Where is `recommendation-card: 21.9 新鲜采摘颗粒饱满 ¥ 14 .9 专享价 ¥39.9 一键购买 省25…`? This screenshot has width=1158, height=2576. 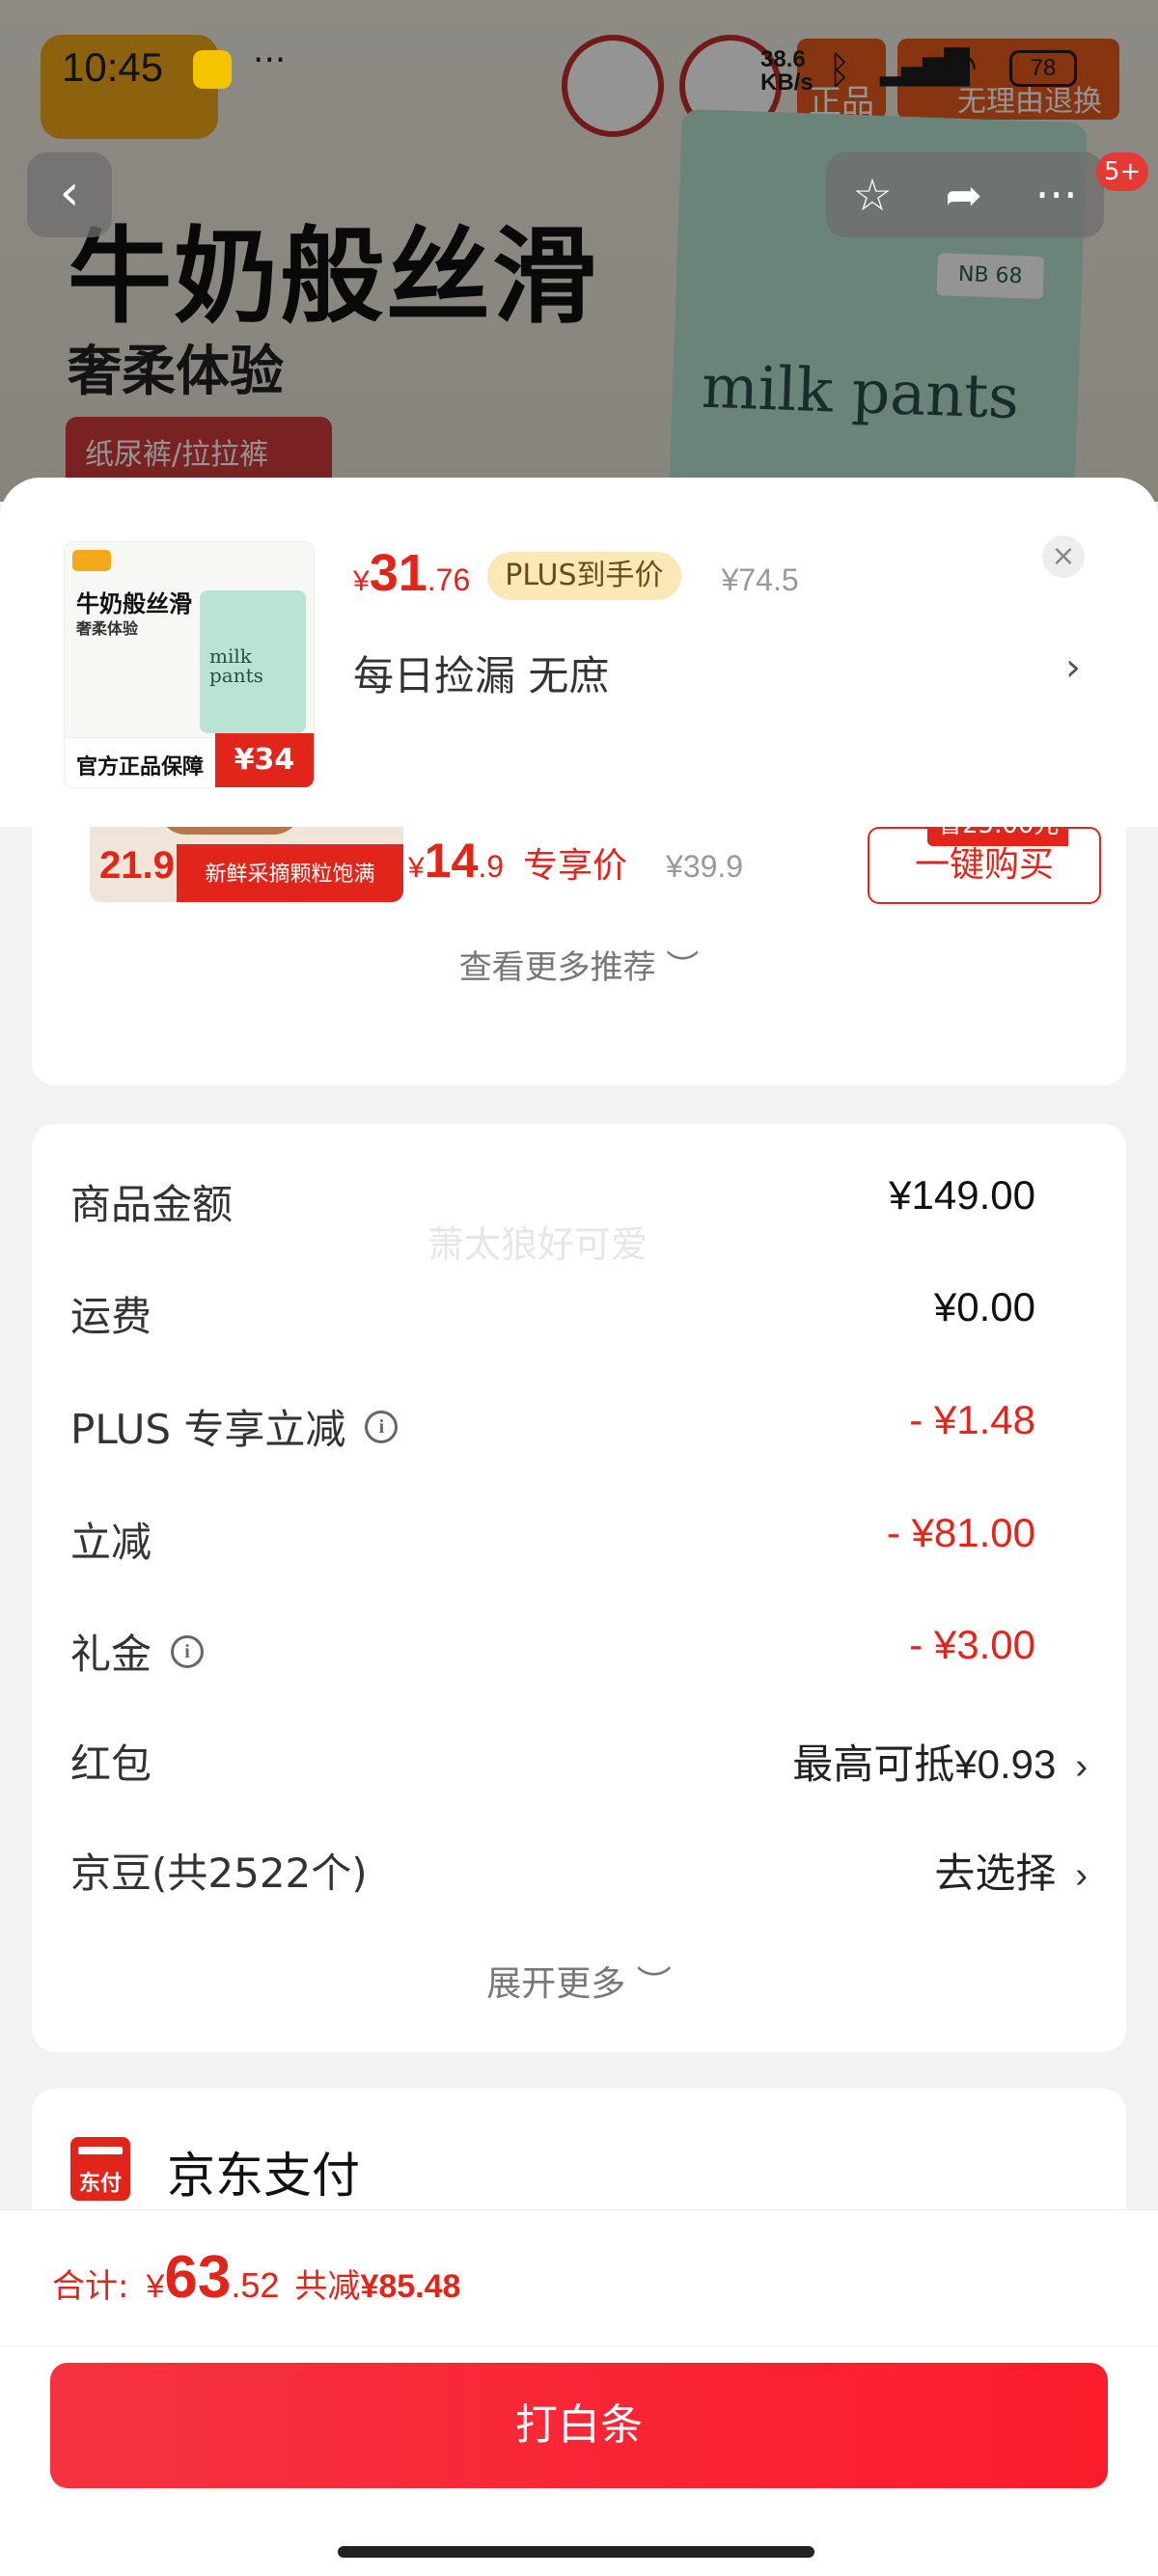 recommendation-card: 21.9 新鲜采摘颗粒饱满 ¥ 14 .9 专享价 ¥39.9 一键购买 省25… is located at coordinates (579, 941).